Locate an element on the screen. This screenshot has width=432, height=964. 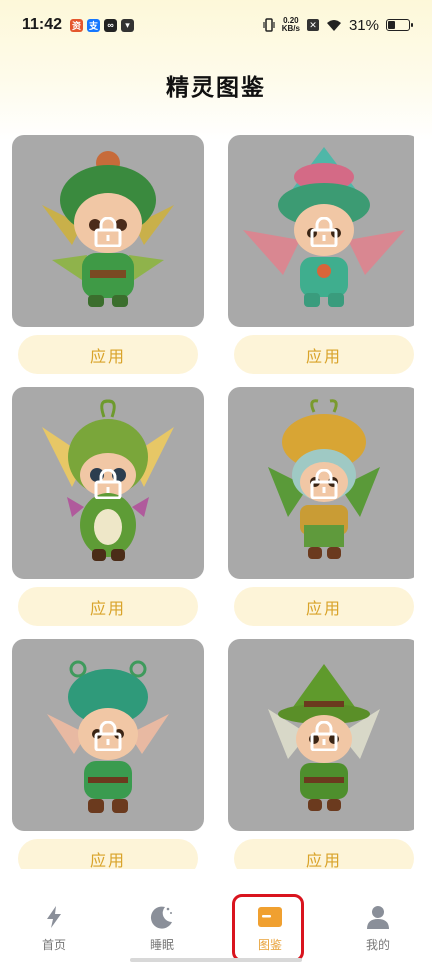
status-bar: 11:42 资 支 ∞ ▾ 0.20 KB/s ✕ 31% is located at coordinates (216, 25).